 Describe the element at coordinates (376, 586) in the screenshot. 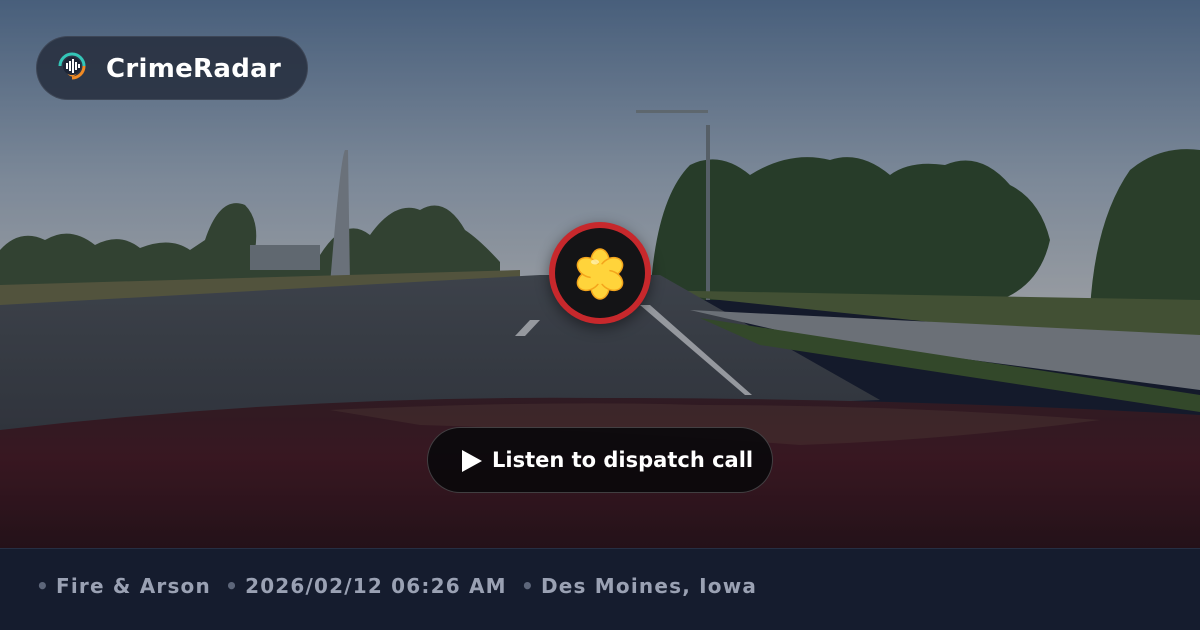

I see `incident-datetime: 2026/02/12 06:26 AM` at that location.